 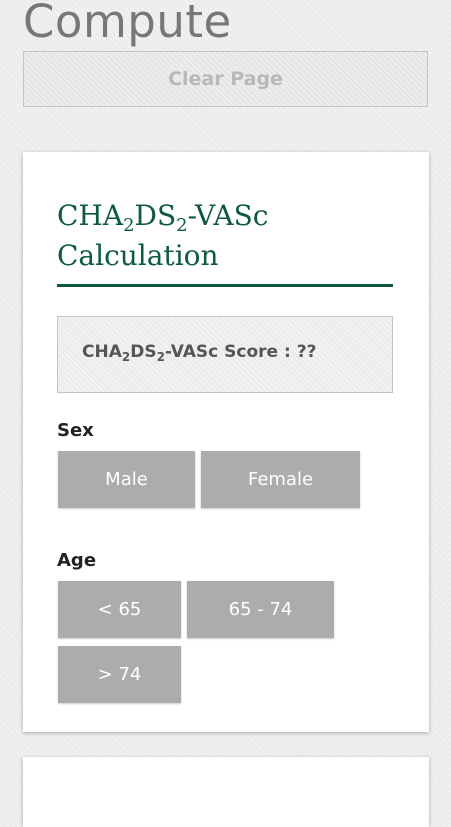 What do you see at coordinates (182, 225) in the screenshot?
I see `title-subscript-2: 2` at bounding box center [182, 225].